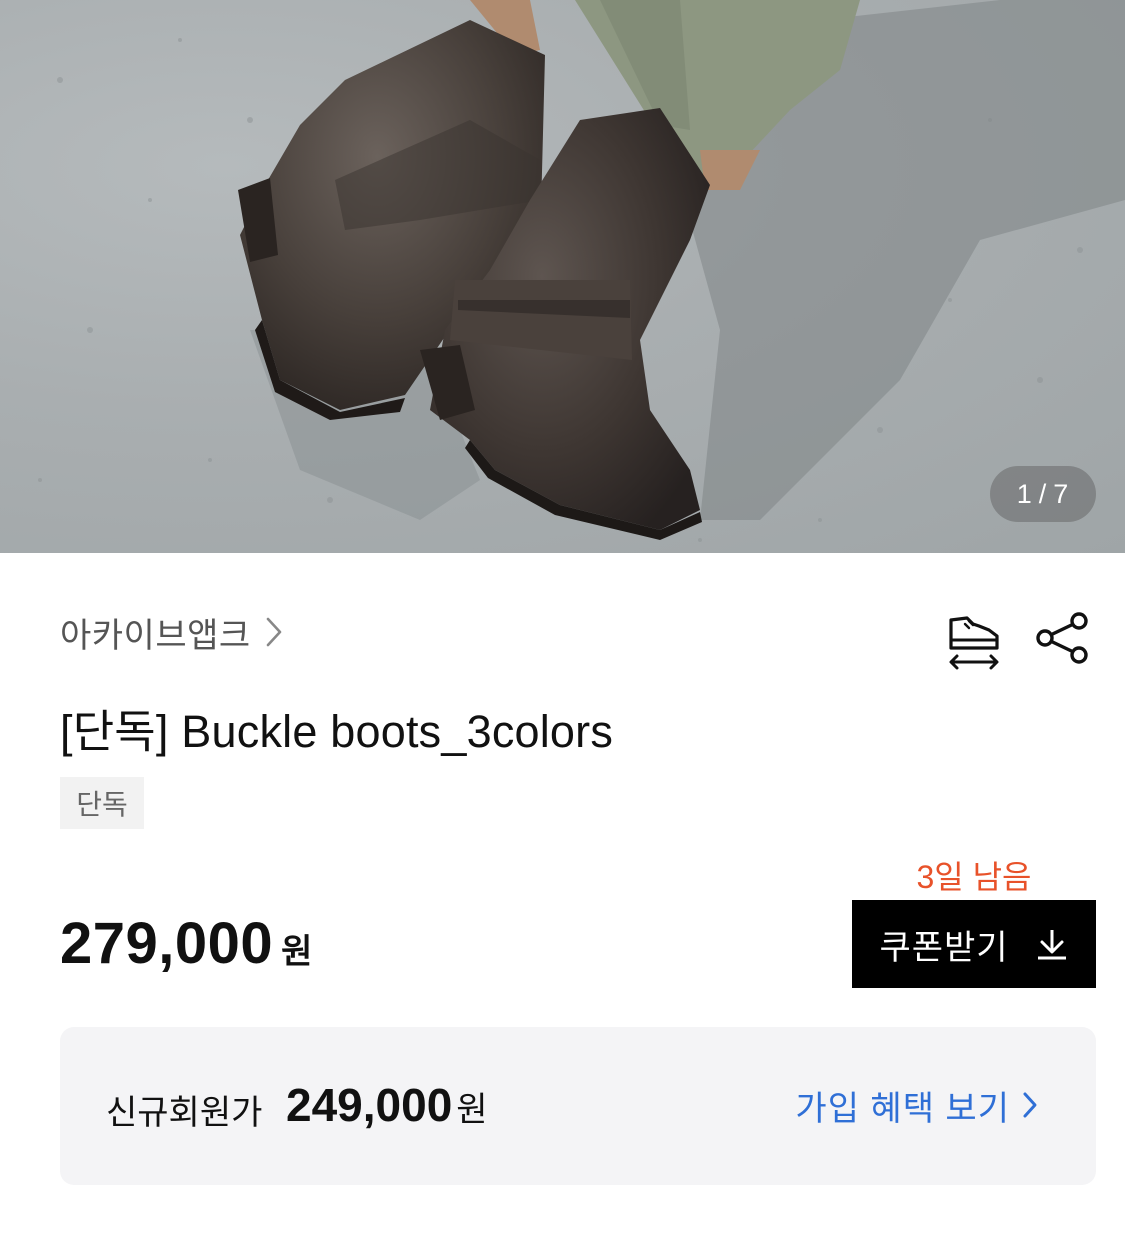  I want to click on signup-benefit-label: 가입 혜택 보기, so click(902, 1108).